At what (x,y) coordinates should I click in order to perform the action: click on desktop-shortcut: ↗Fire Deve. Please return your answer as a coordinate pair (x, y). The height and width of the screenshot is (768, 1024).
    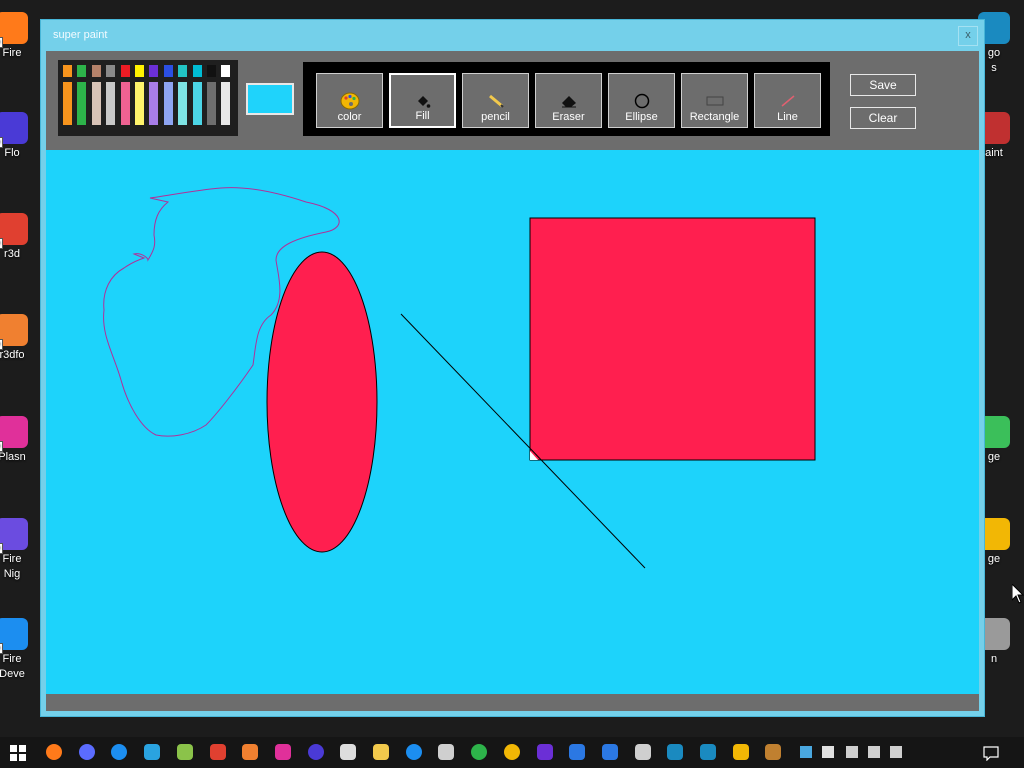
    Looking at the image, I should click on (21, 650).